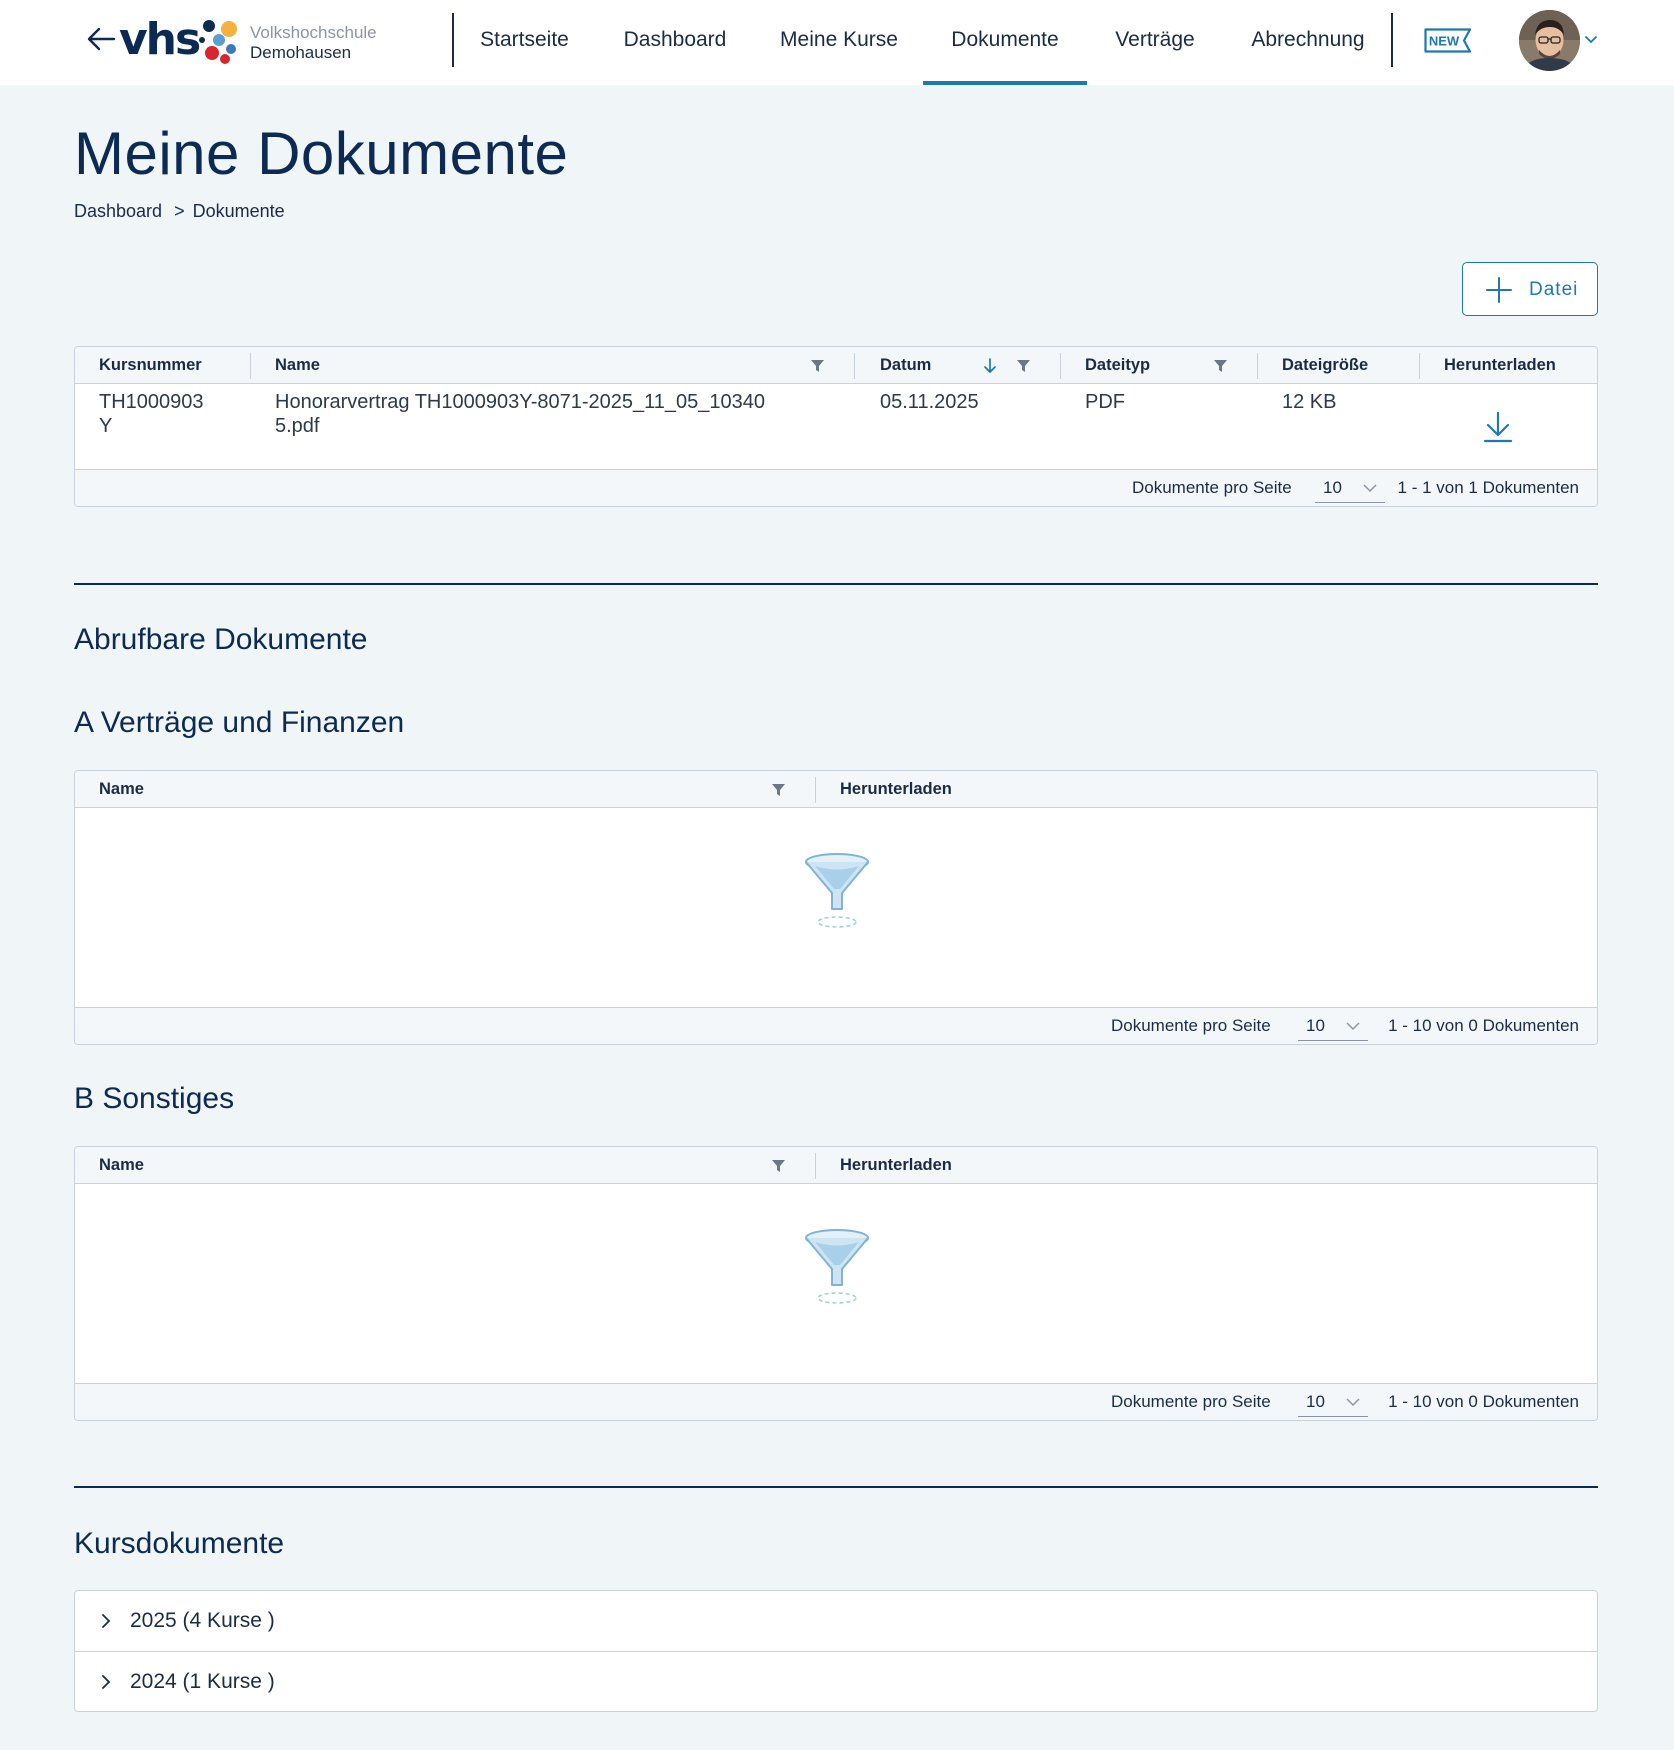  I want to click on download-icon, so click(1498, 427).